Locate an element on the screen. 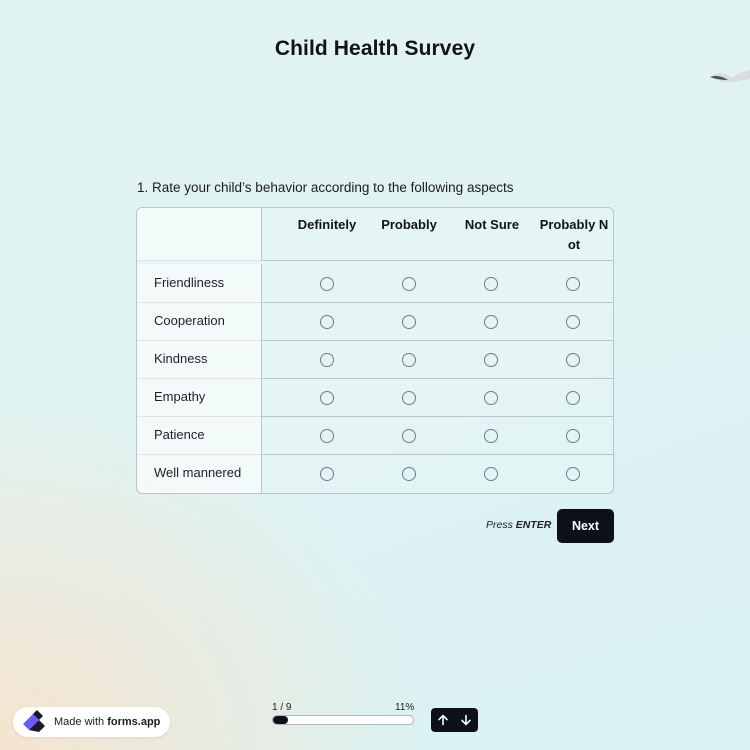  radio-friendliness-probably-not is located at coordinates (573, 284).